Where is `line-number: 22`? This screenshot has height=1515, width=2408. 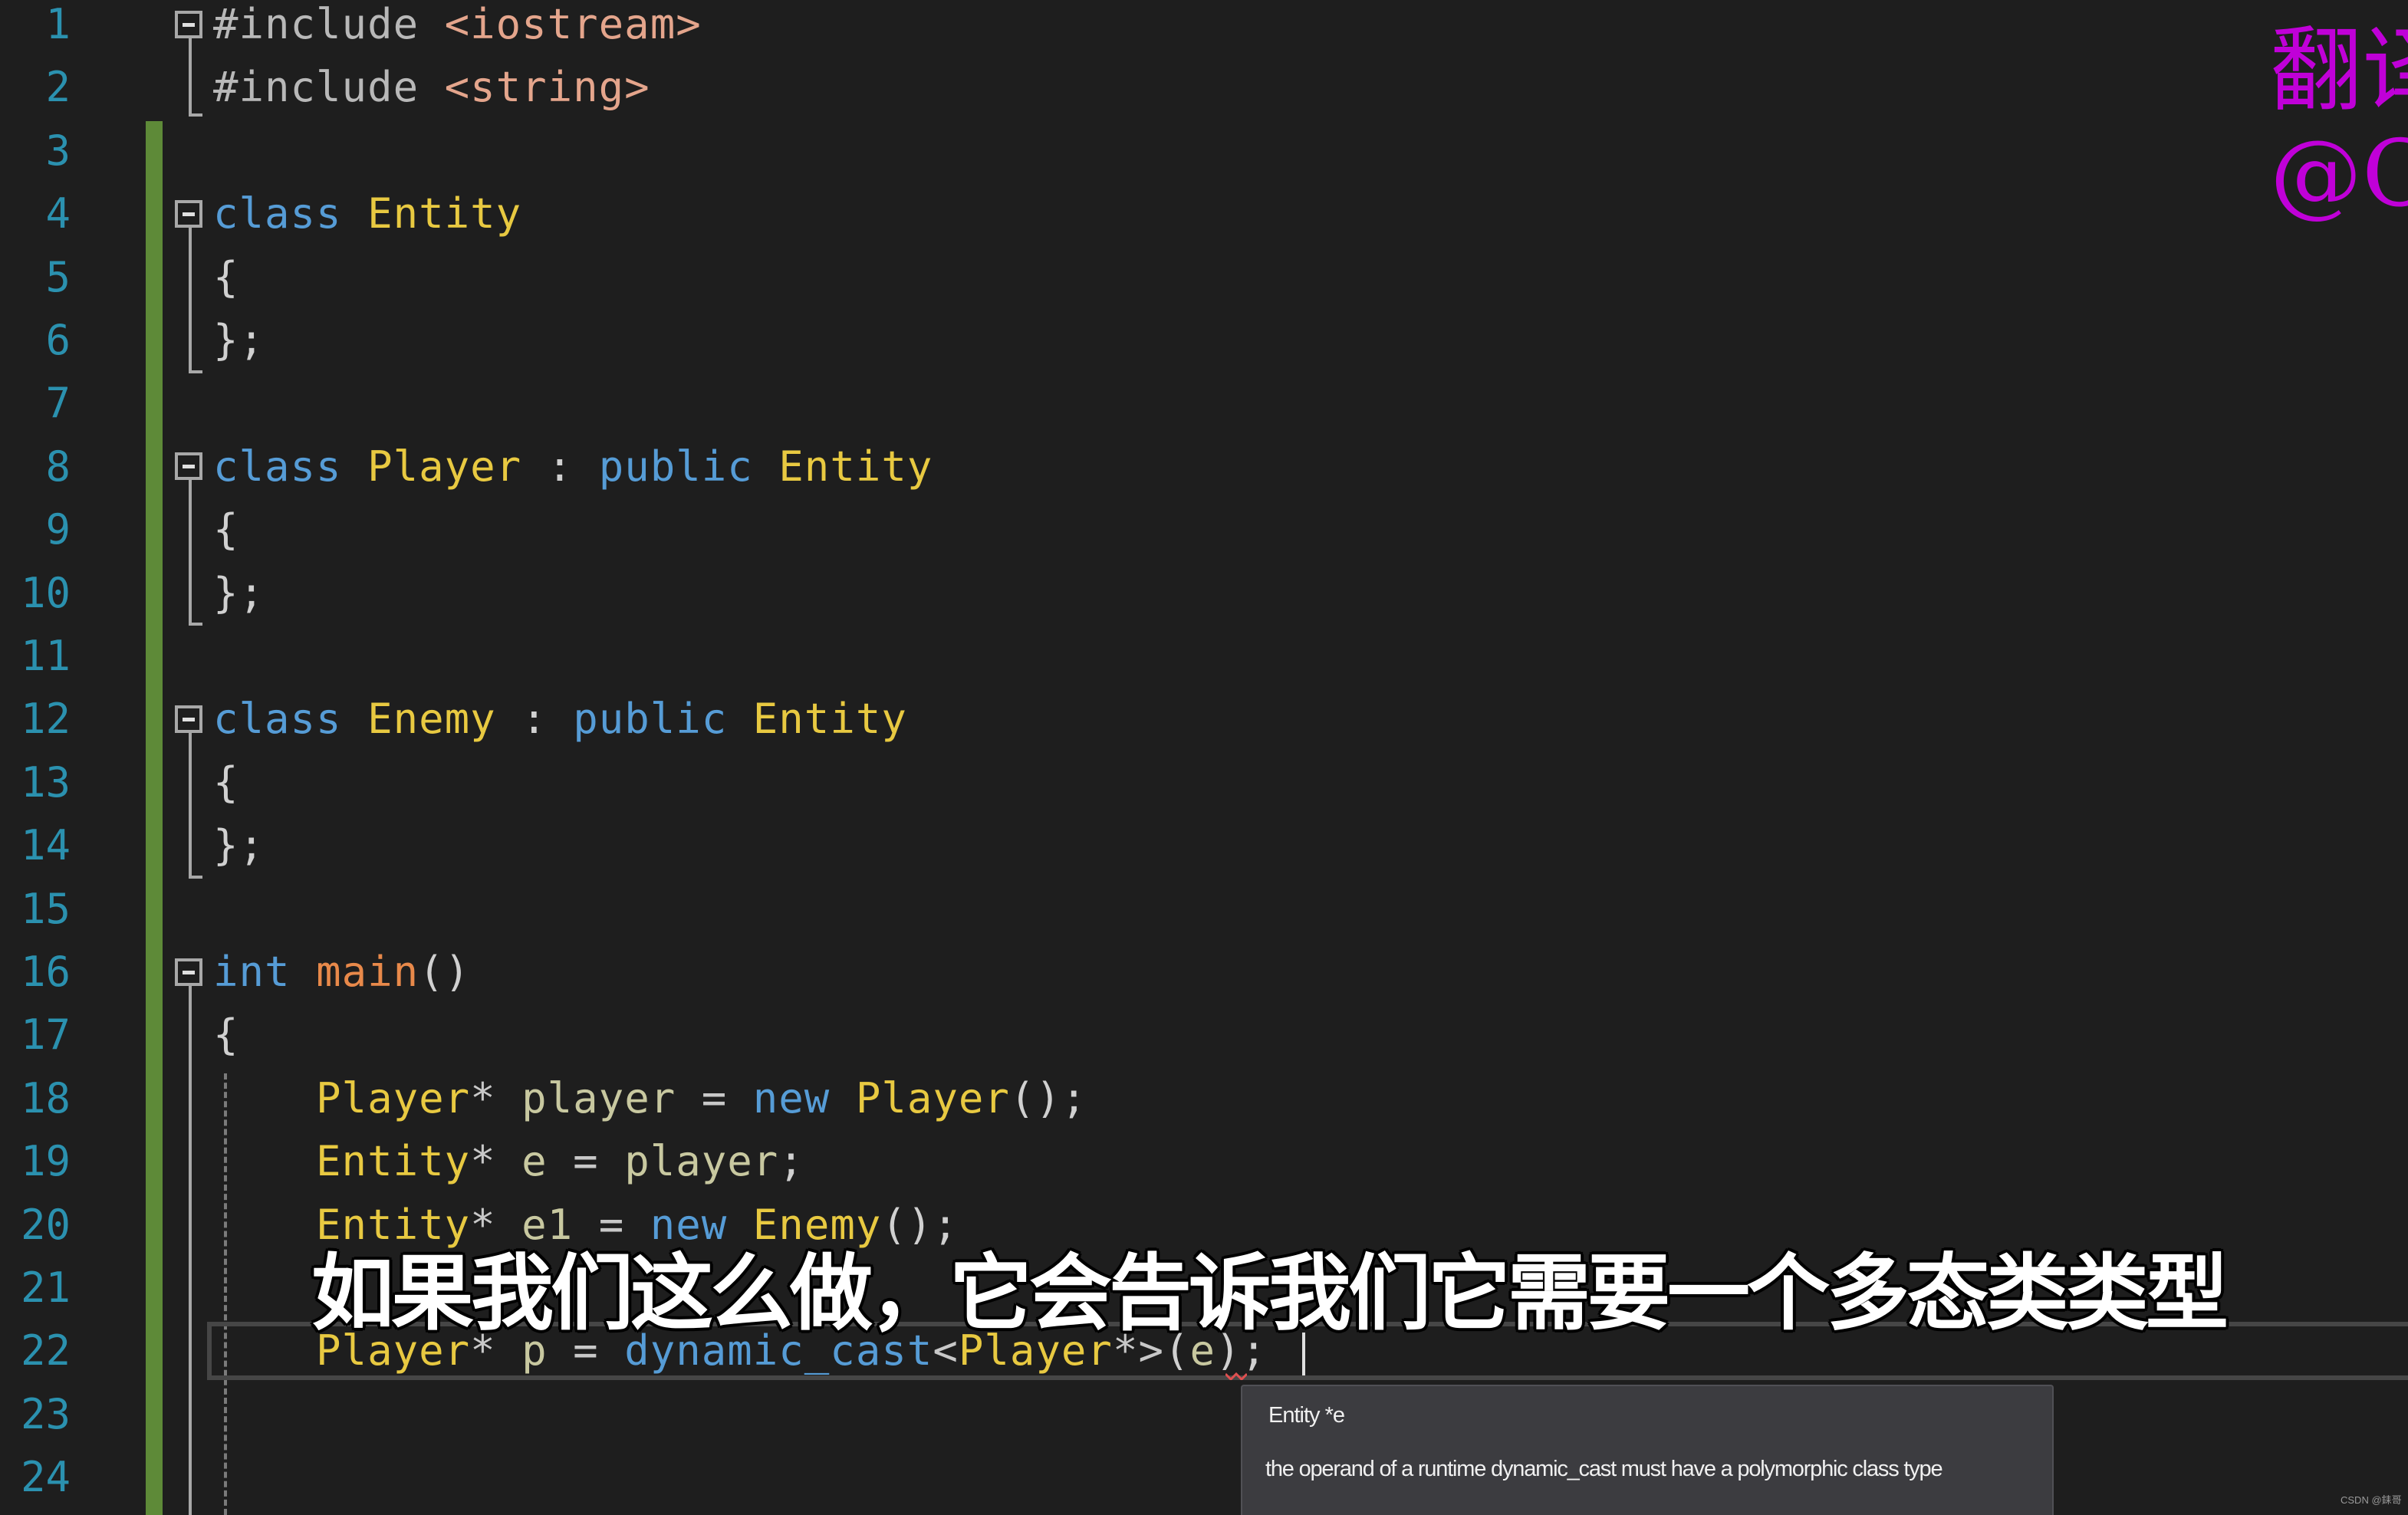 line-number: 22 is located at coordinates (45, 1350).